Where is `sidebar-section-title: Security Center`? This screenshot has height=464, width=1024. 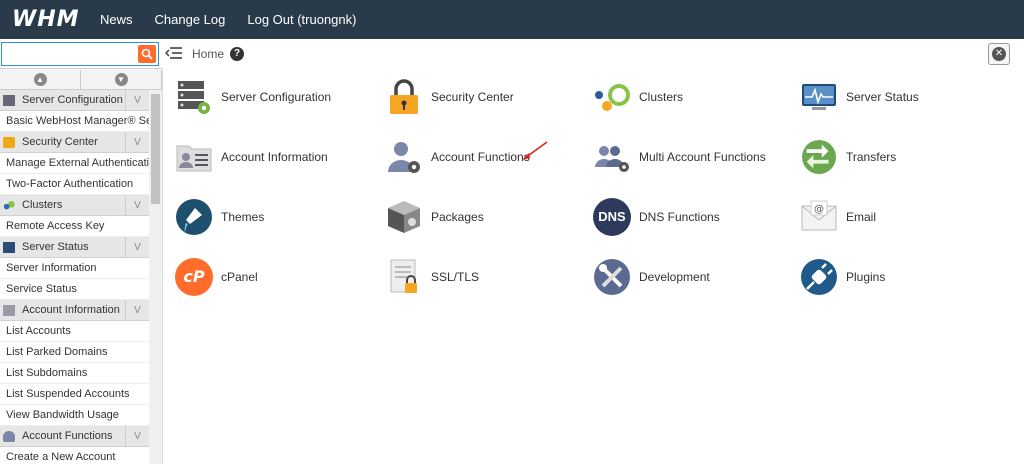
sidebar-section-title: Security Center is located at coordinates (60, 142).